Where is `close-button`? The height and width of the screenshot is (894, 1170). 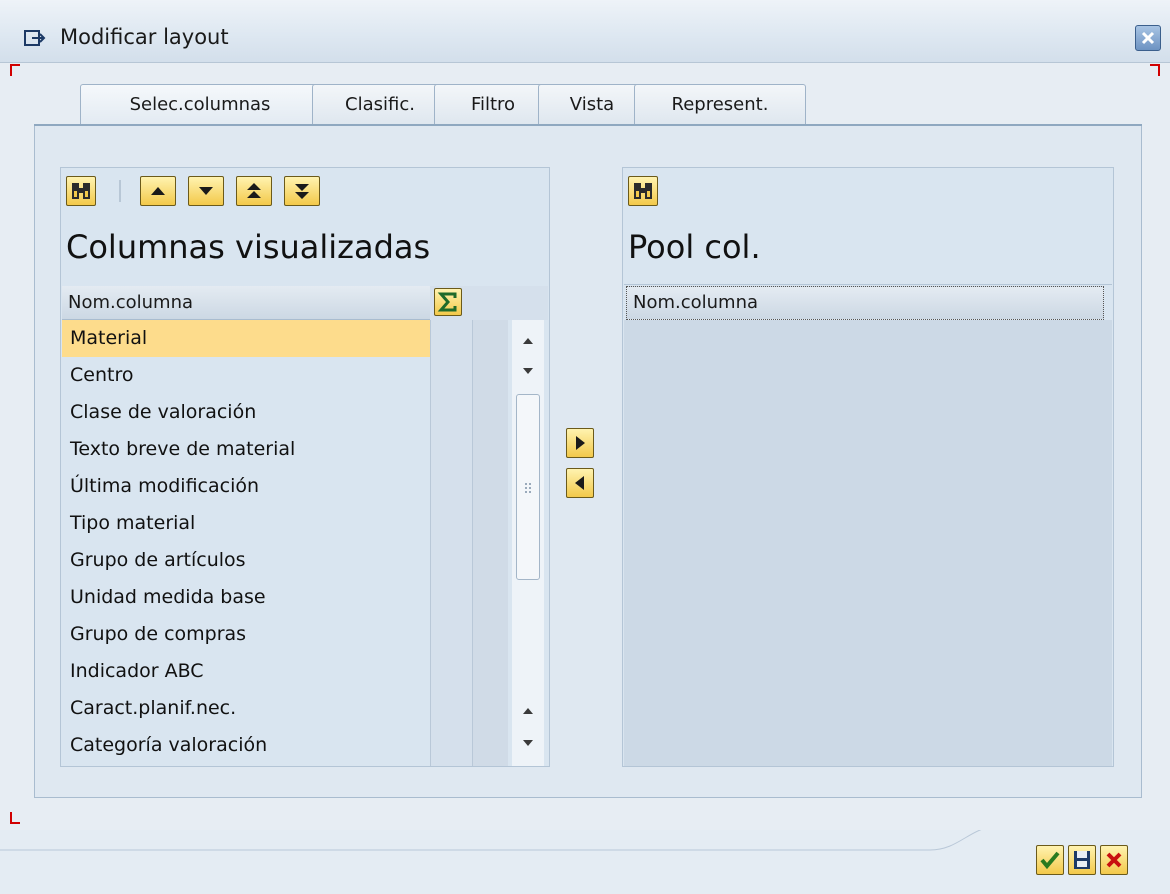 close-button is located at coordinates (1148, 38).